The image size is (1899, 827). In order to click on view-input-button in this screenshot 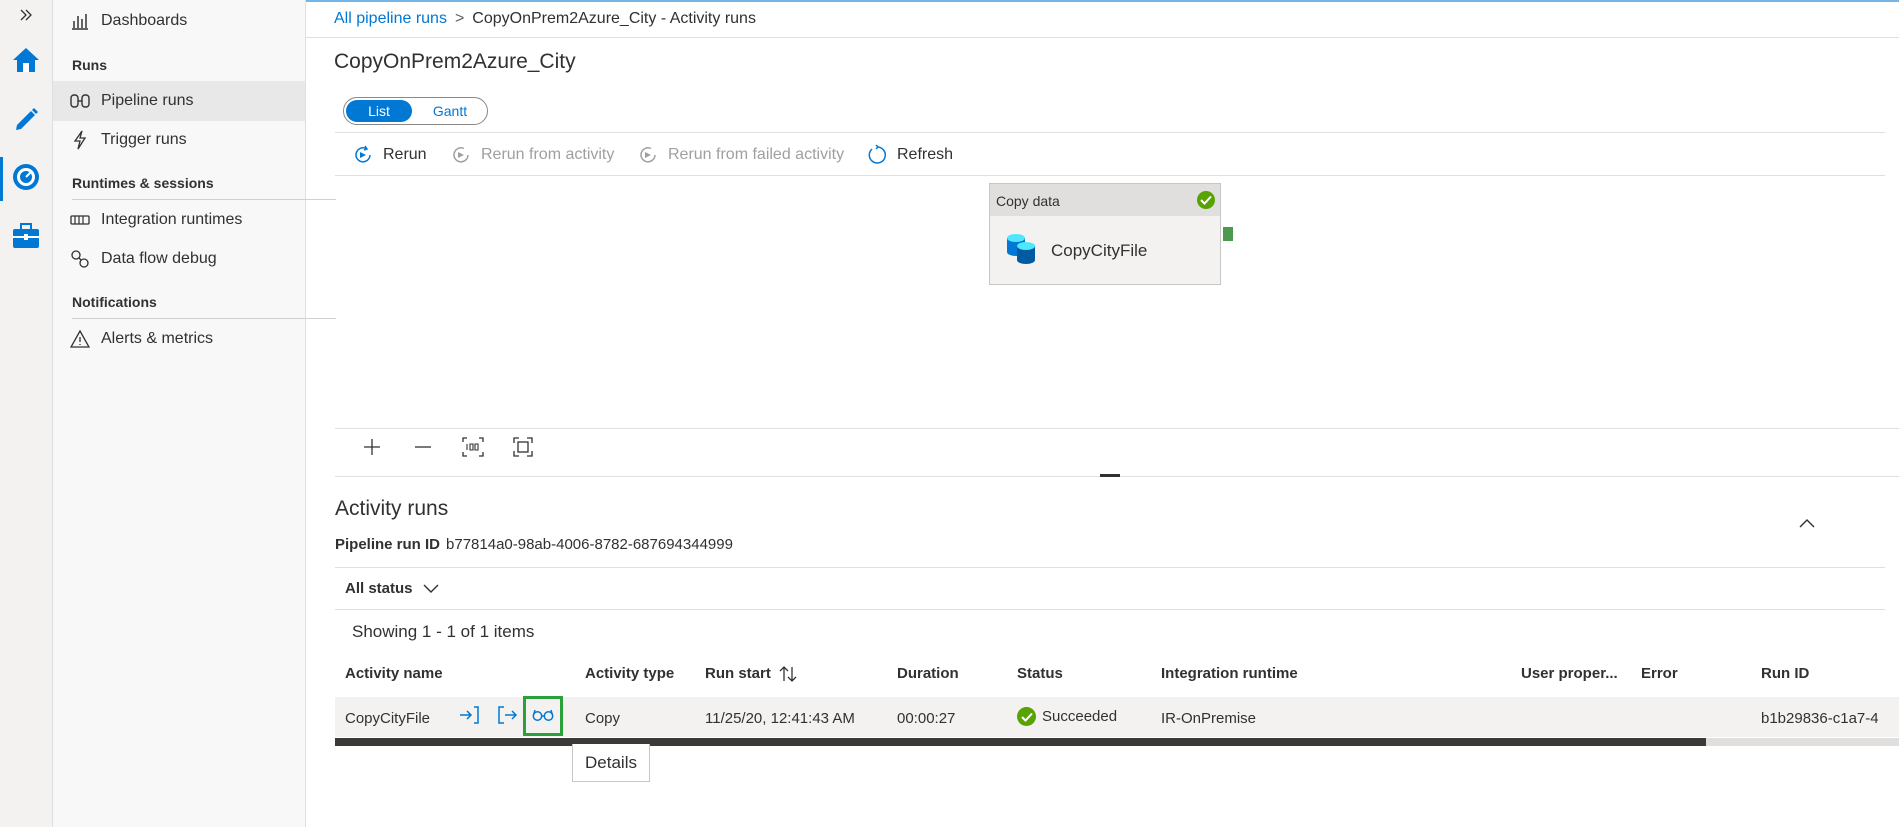, I will do `click(469, 717)`.